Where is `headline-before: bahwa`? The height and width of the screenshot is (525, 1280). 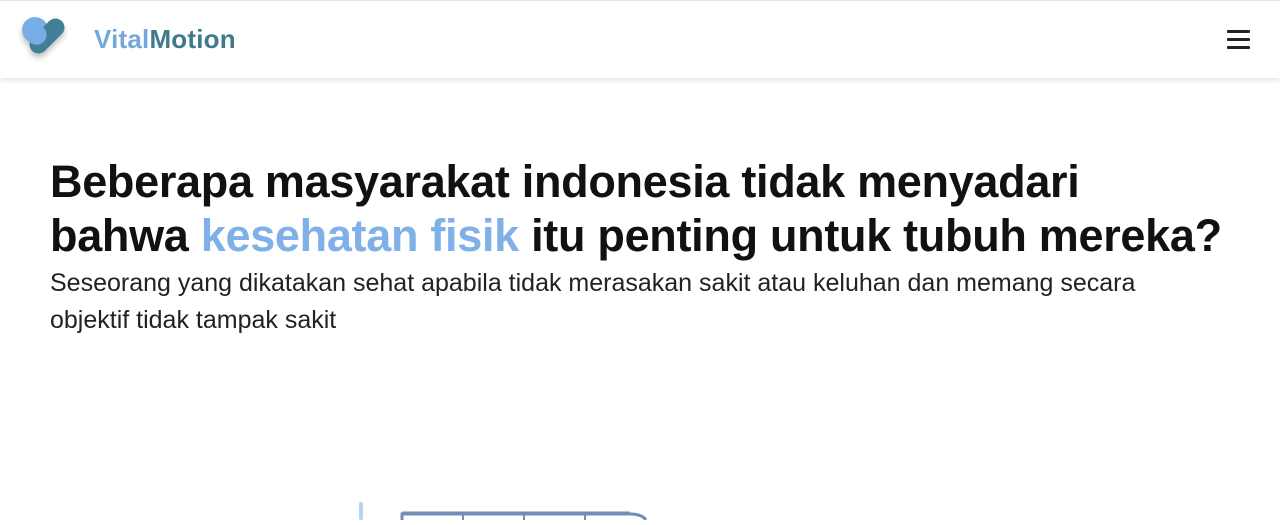 headline-before: bahwa is located at coordinates (125, 235).